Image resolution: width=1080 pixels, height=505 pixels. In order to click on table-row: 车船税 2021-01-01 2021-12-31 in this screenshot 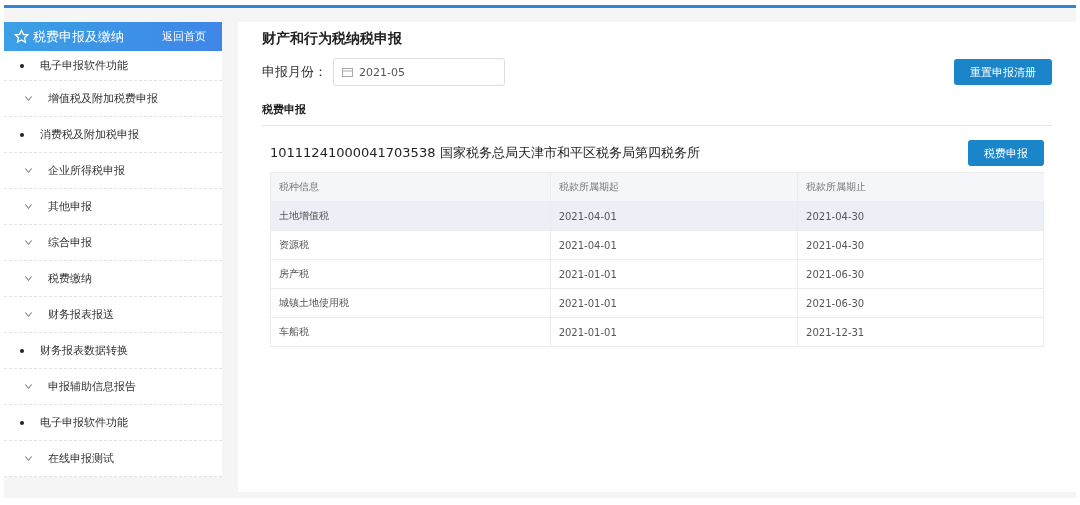, I will do `click(657, 332)`.